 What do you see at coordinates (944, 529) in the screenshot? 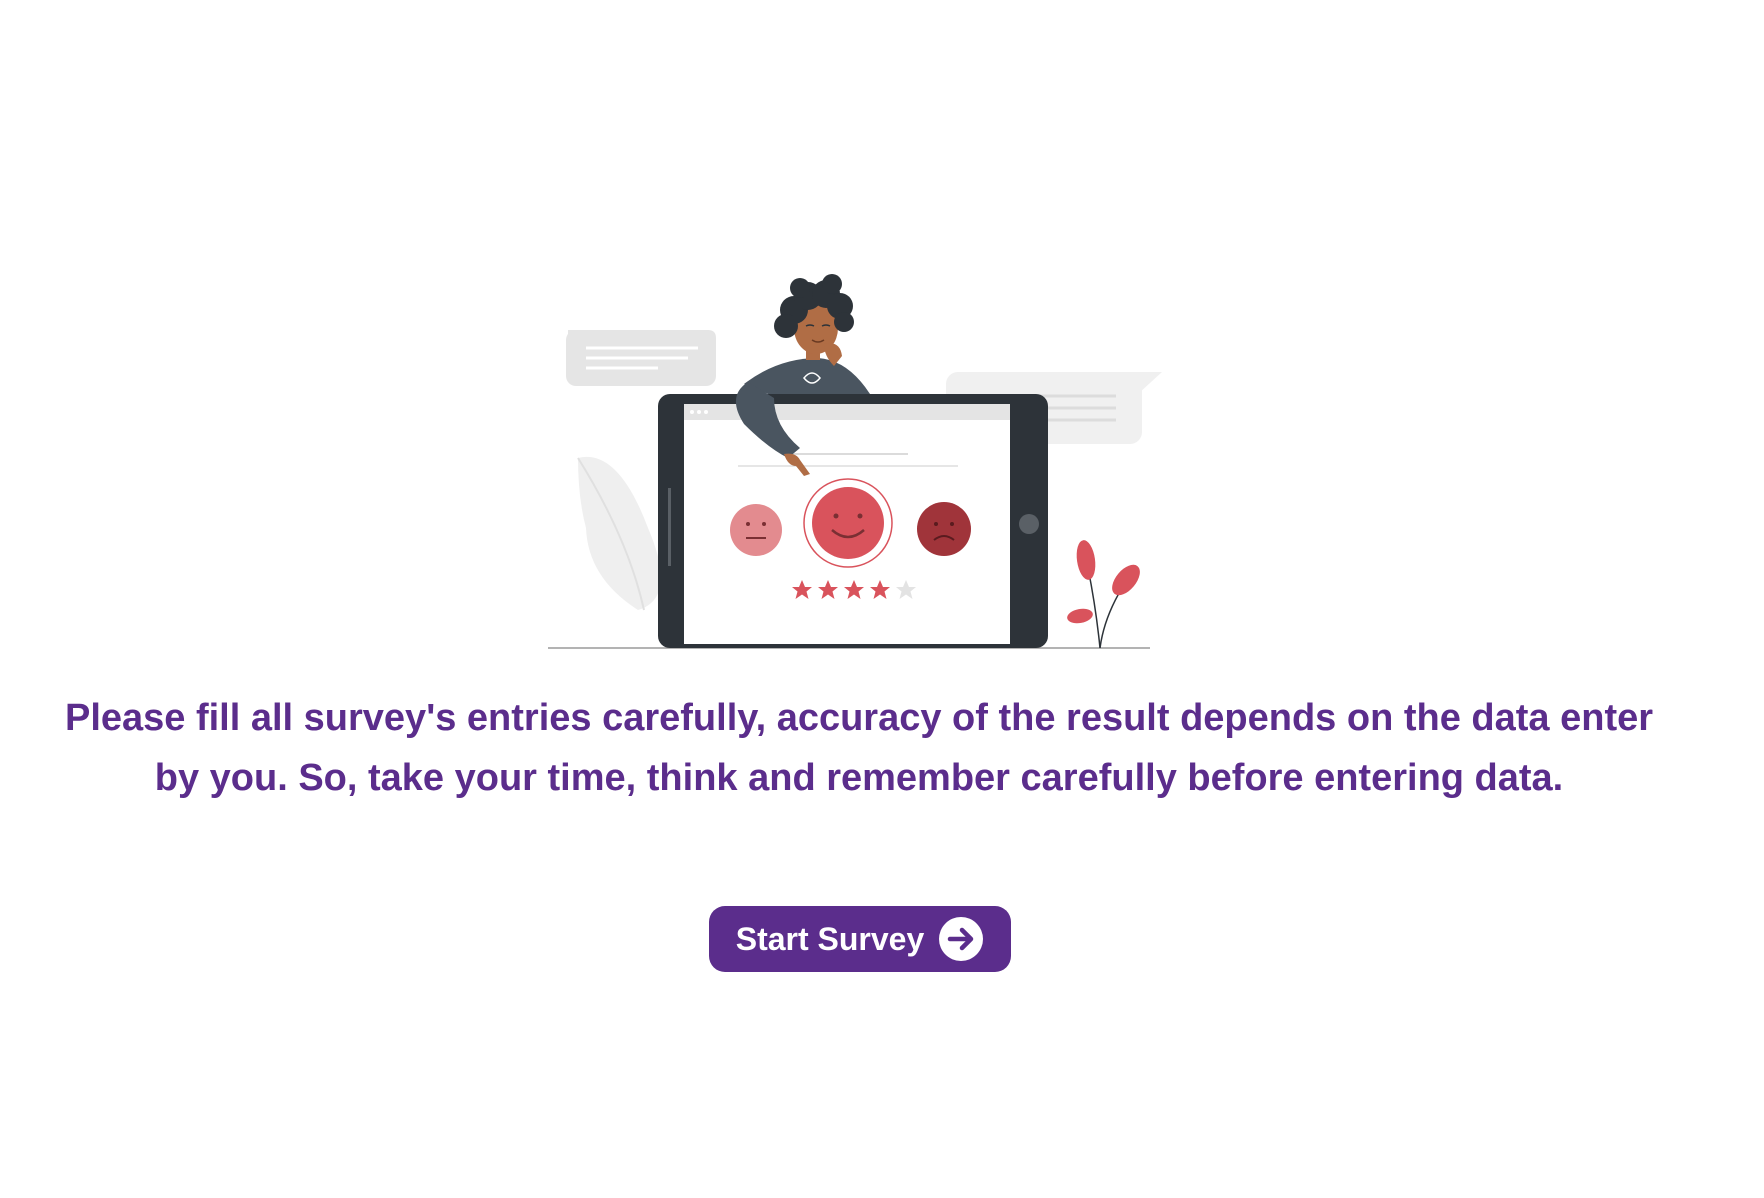
I see `sad-face-icon` at bounding box center [944, 529].